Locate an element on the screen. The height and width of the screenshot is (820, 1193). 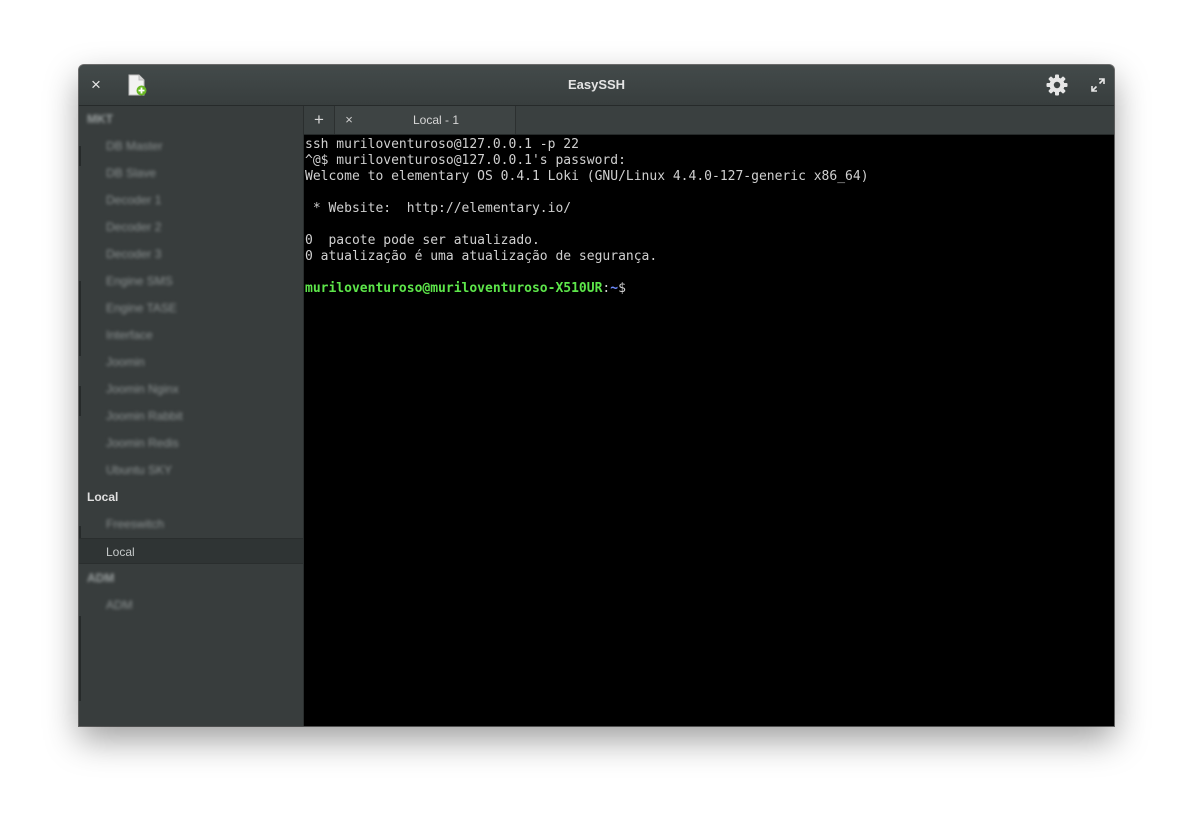
title-bar: × EasySSH is located at coordinates (596, 85).